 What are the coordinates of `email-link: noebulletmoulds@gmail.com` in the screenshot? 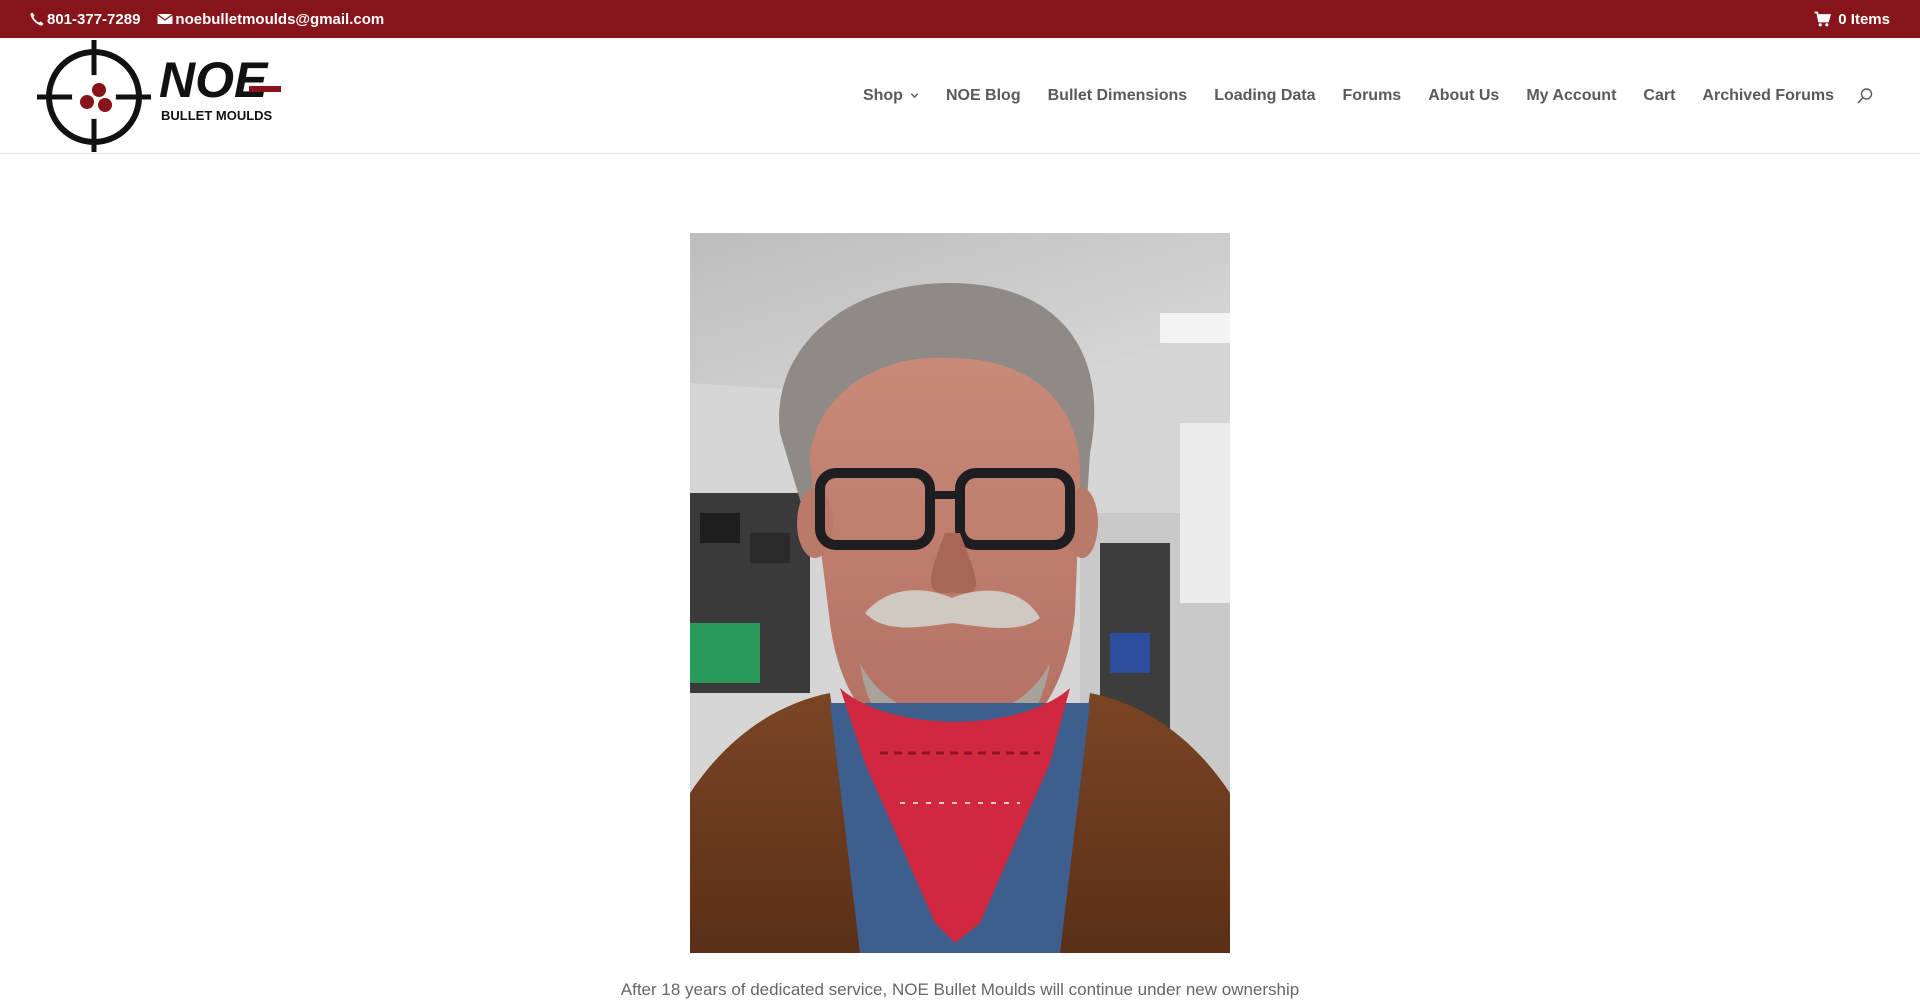 It's located at (270, 19).